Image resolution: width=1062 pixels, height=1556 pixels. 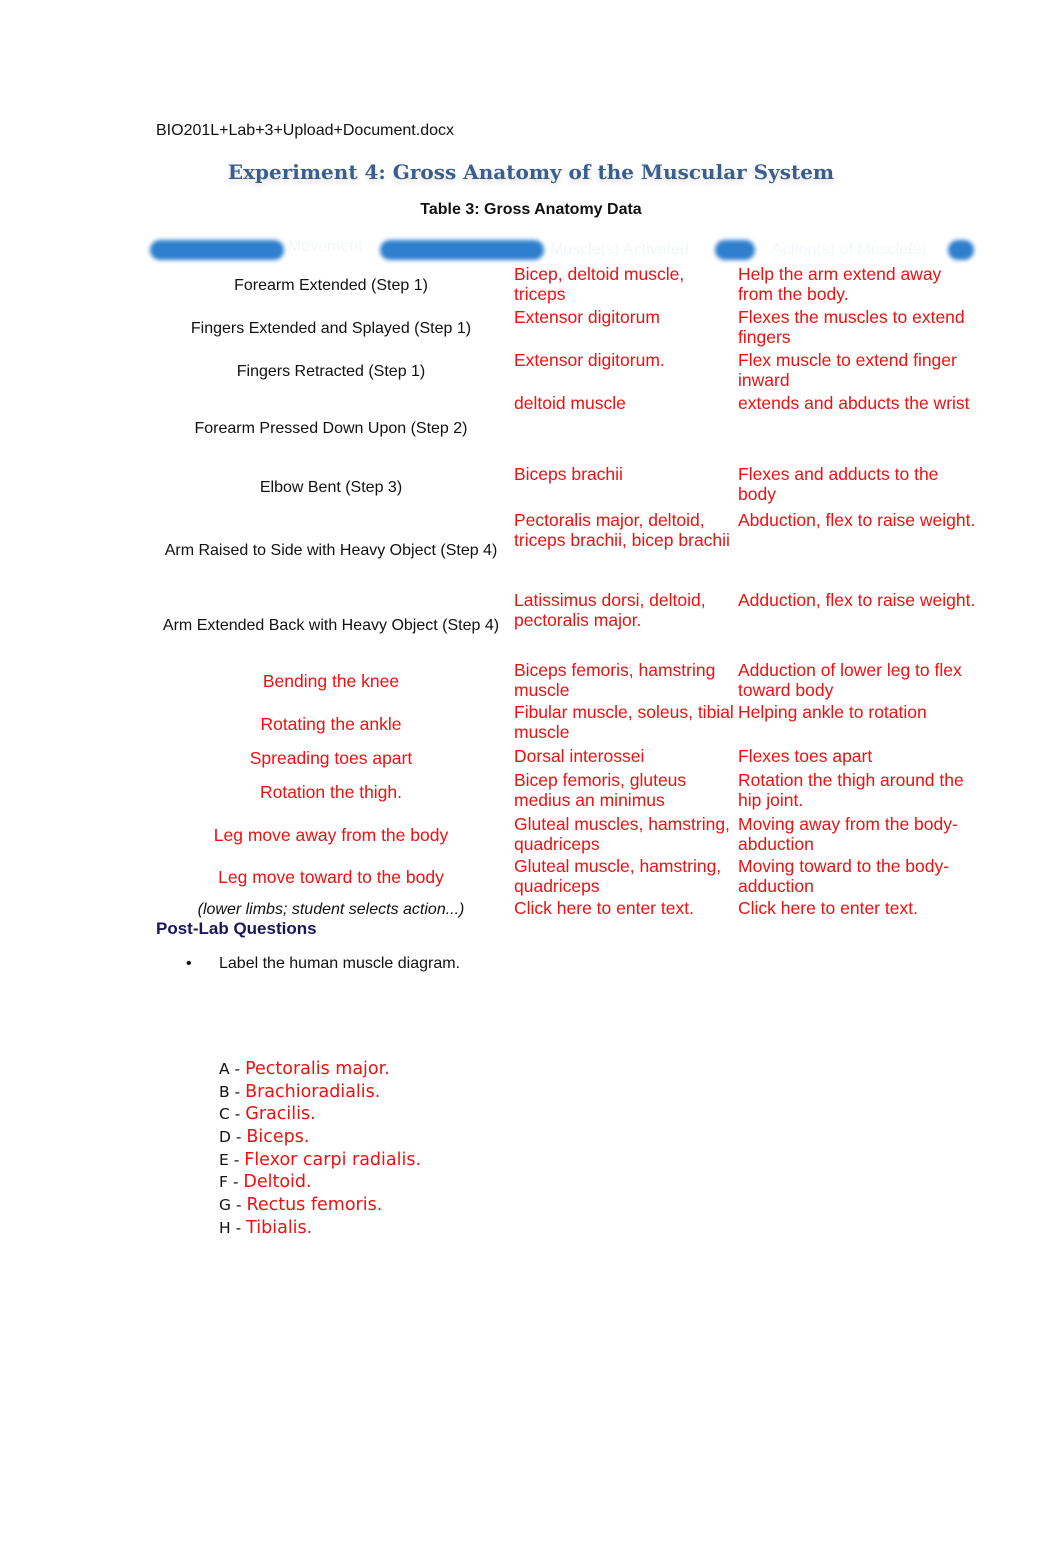 What do you see at coordinates (589, 360) in the screenshot?
I see `muscles-cell: Extensor digitorum.` at bounding box center [589, 360].